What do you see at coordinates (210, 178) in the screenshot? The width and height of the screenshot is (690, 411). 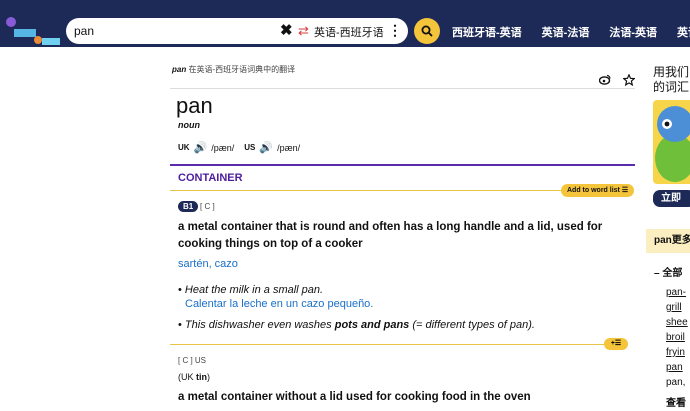 I see `sense-title: CONTAINER` at bounding box center [210, 178].